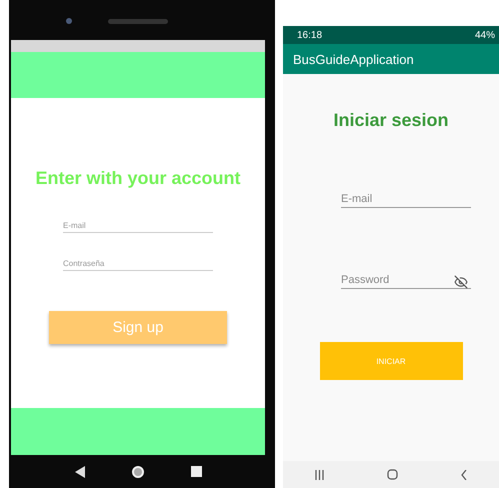  I want to click on screen-title: Enter with your account, so click(138, 178).